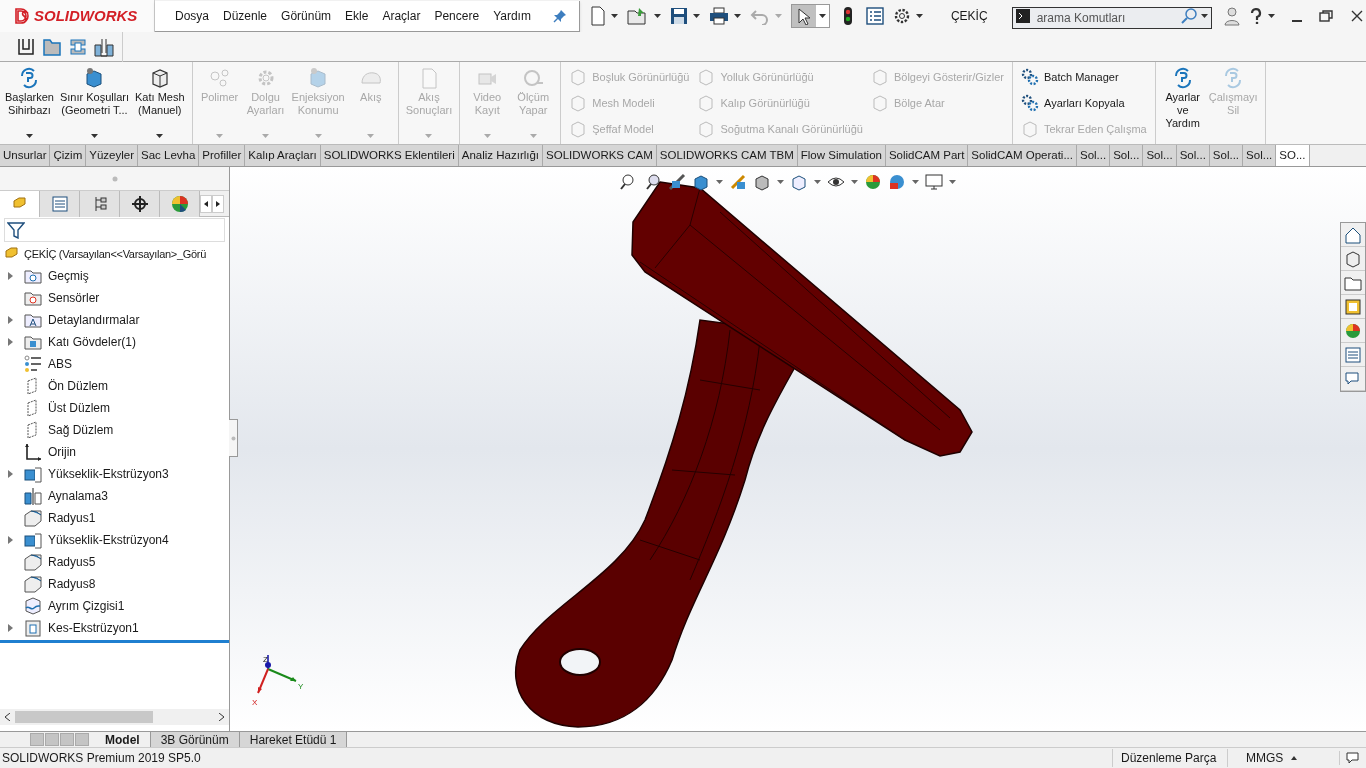 Image resolution: width=1366 pixels, height=768 pixels. Describe the element at coordinates (810, 16) in the screenshot. I see `select-tool-button` at that location.